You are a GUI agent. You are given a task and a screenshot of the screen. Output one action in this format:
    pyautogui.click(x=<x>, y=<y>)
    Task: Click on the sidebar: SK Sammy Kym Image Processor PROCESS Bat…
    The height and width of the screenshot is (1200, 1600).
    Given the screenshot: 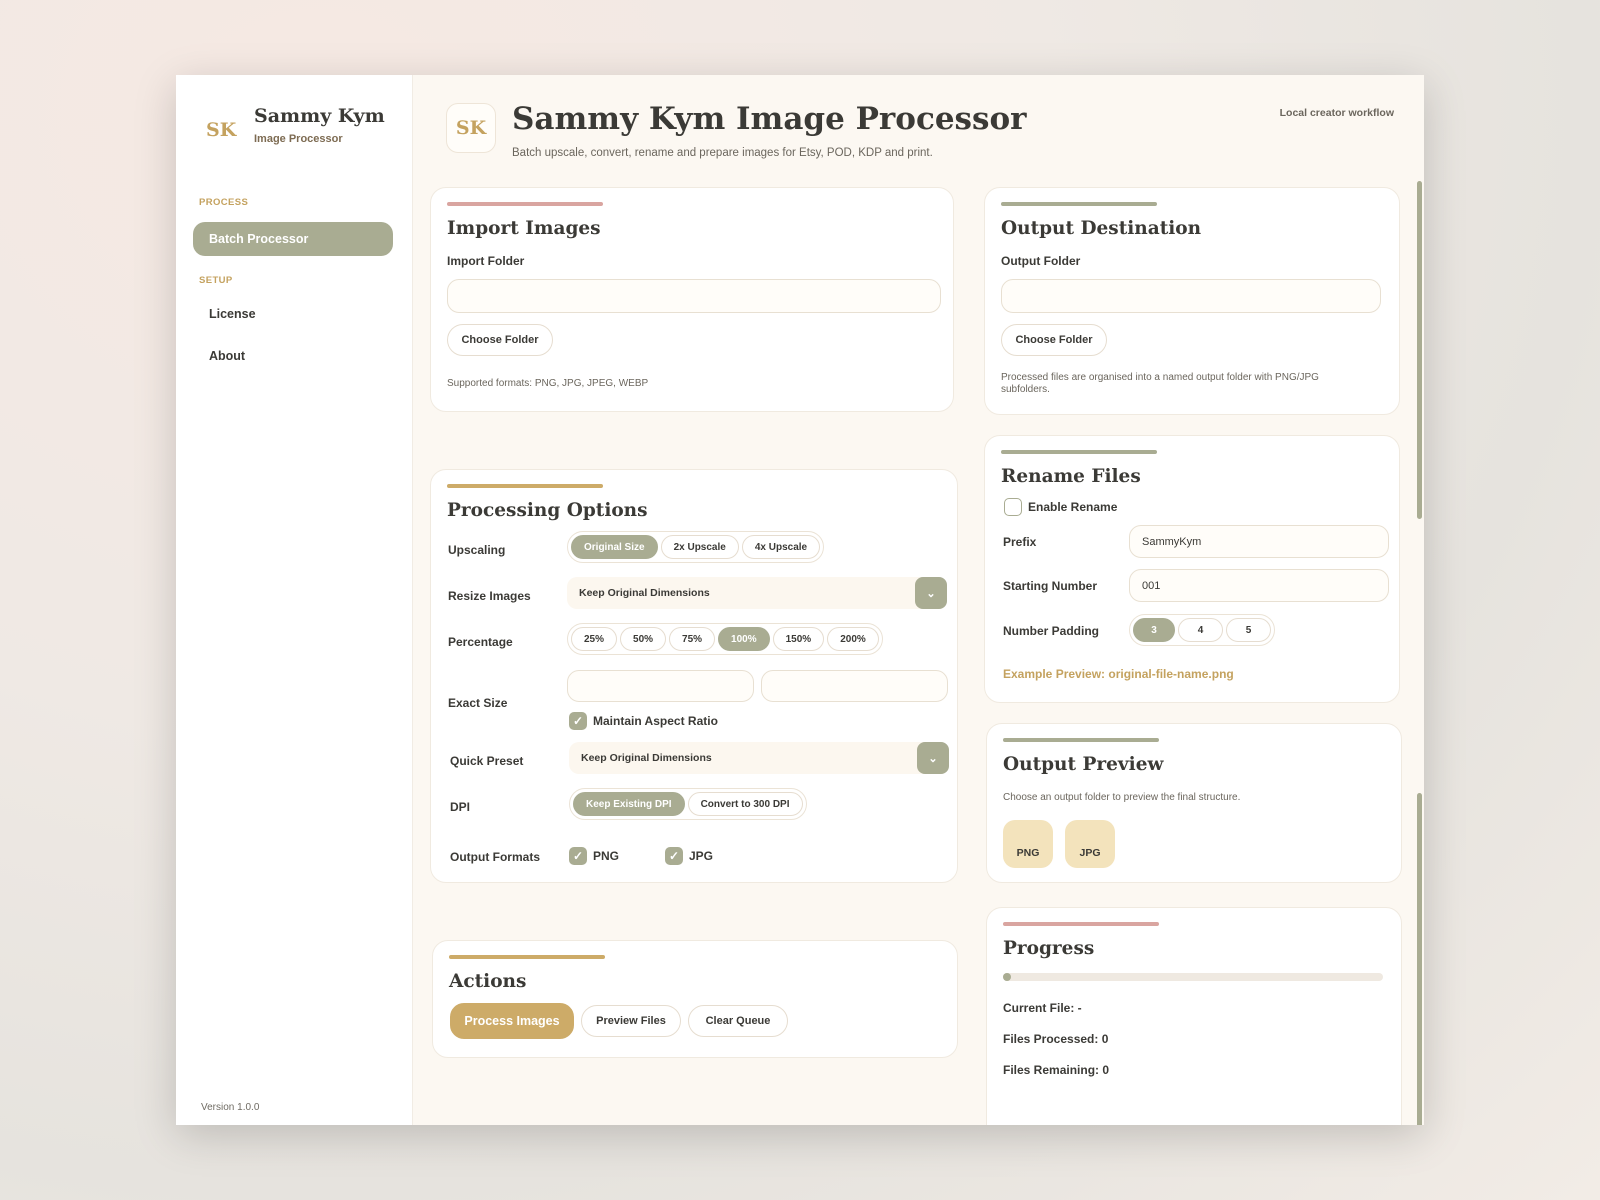 What is the action you would take?
    pyautogui.click(x=294, y=600)
    